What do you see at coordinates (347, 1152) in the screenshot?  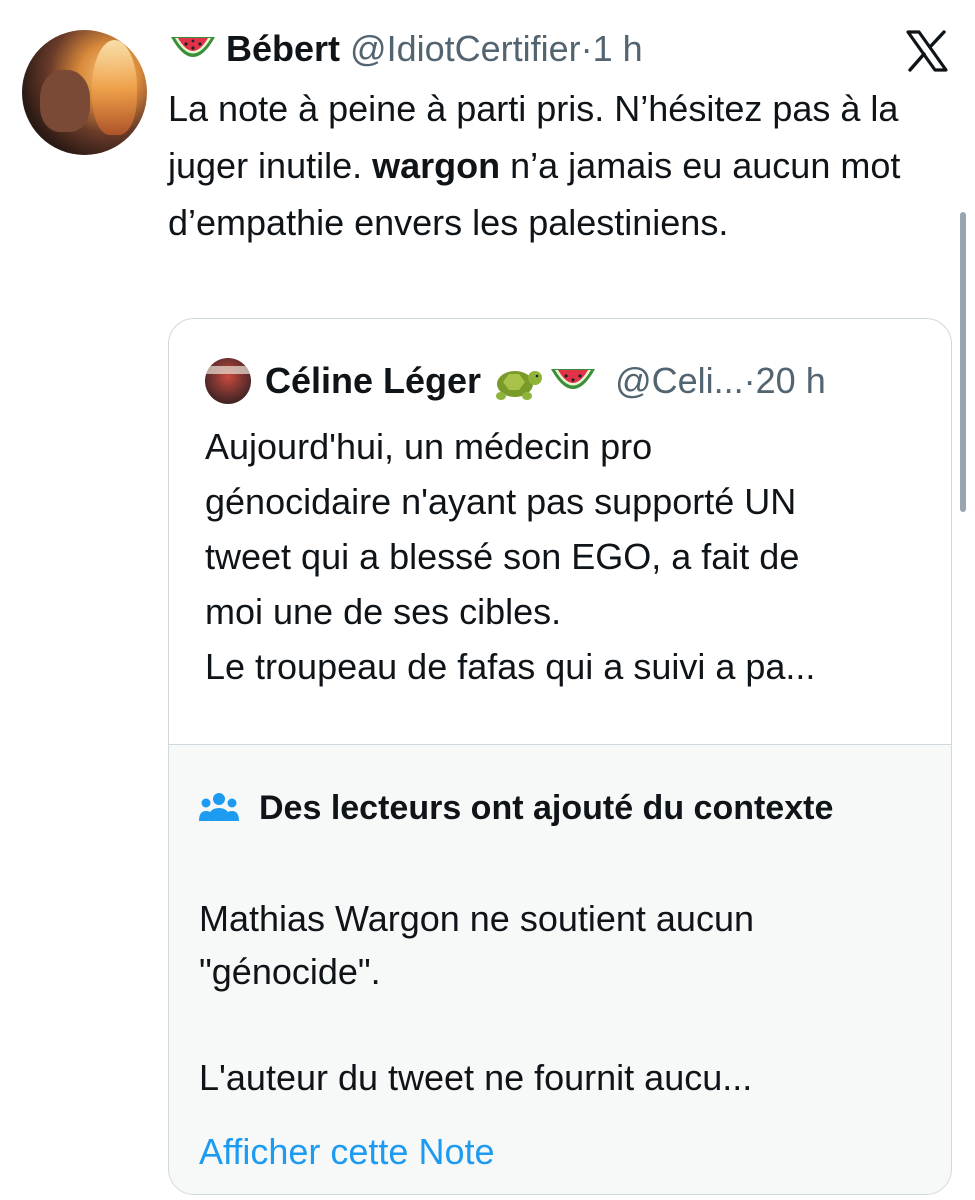 I see `show-note-link: Afficher cette Note` at bounding box center [347, 1152].